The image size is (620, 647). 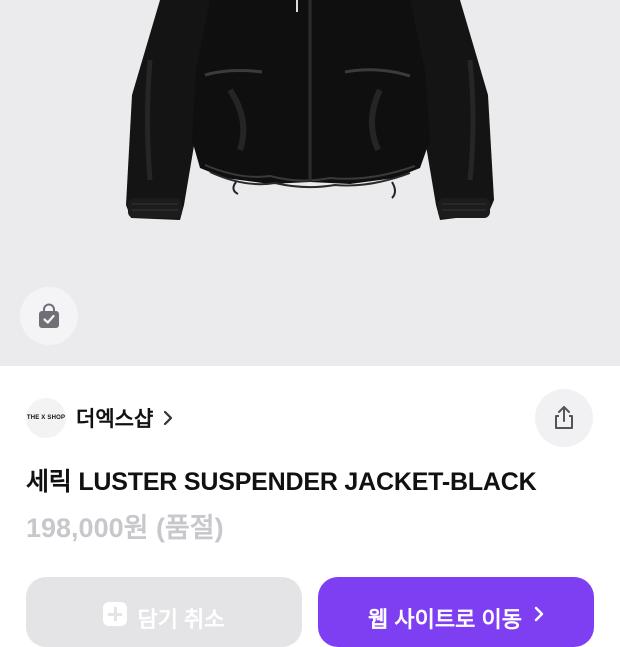 What do you see at coordinates (181, 619) in the screenshot?
I see `cancel-cart-label: 담기 취소` at bounding box center [181, 619].